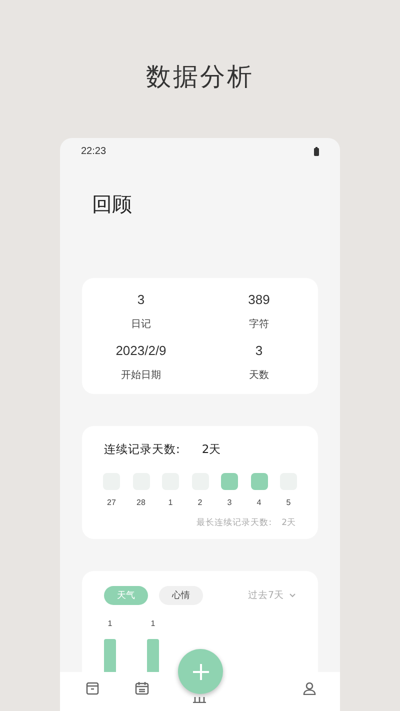  What do you see at coordinates (141, 350) in the screenshot?
I see `stat-value: 2023/2/9` at bounding box center [141, 350].